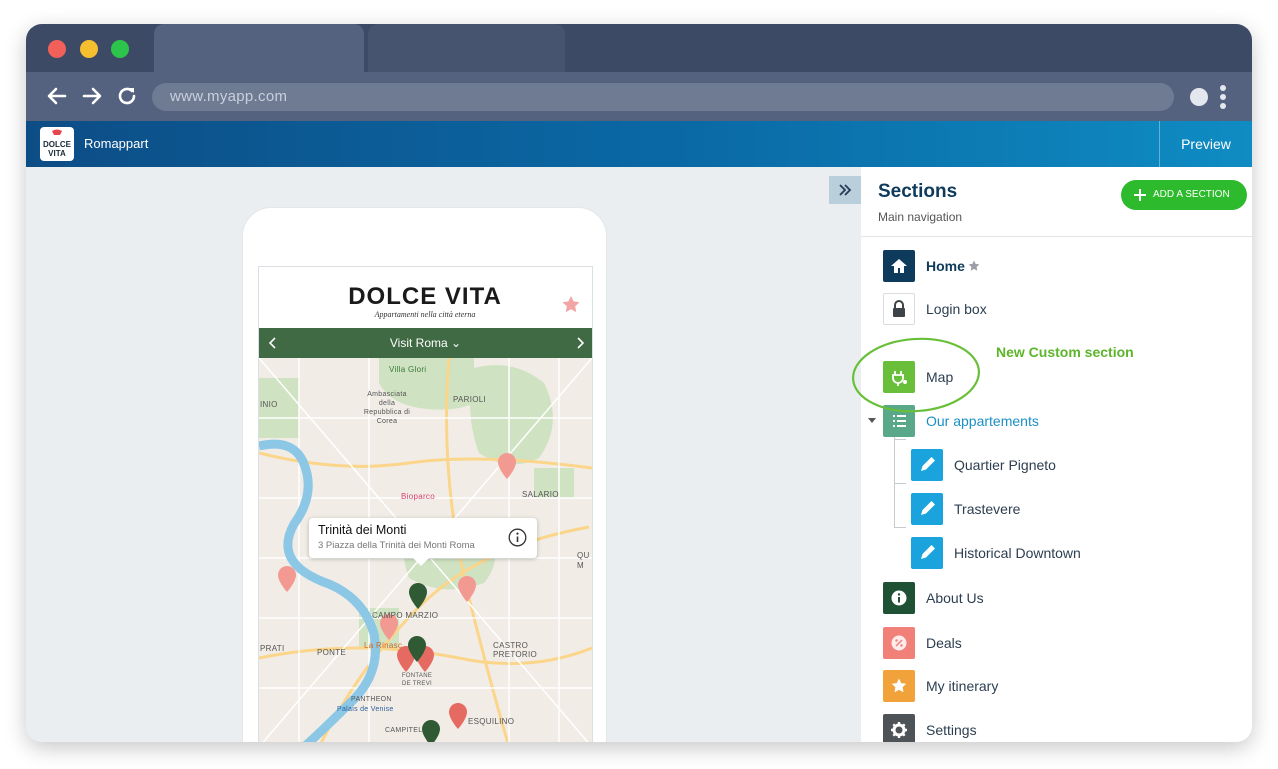 The height and width of the screenshot is (769, 1278). Describe the element at coordinates (1017, 553) in the screenshot. I see `section-label: Historical Downtown` at that location.